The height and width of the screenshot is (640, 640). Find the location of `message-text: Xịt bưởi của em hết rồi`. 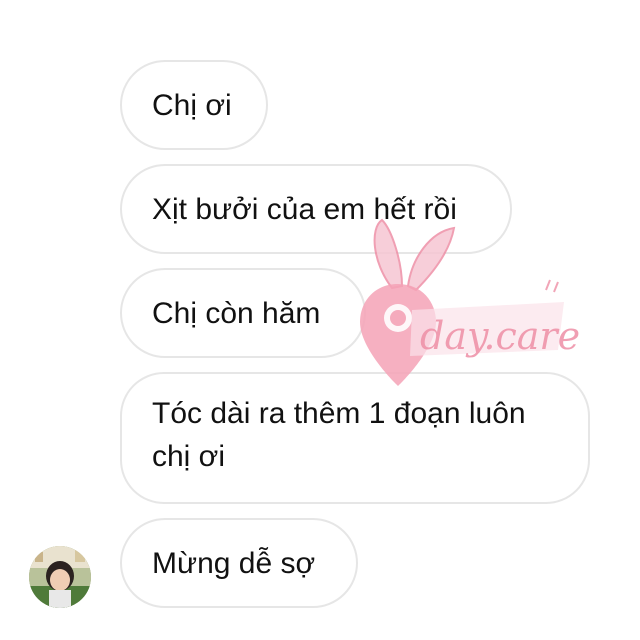

message-text: Xịt bưởi của em hết rồi is located at coordinates (304, 209).